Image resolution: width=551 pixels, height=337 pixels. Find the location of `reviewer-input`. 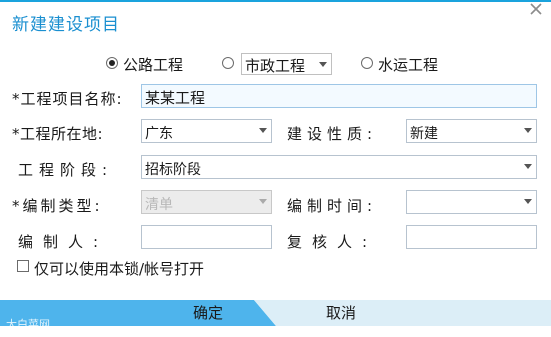

reviewer-input is located at coordinates (471, 237).